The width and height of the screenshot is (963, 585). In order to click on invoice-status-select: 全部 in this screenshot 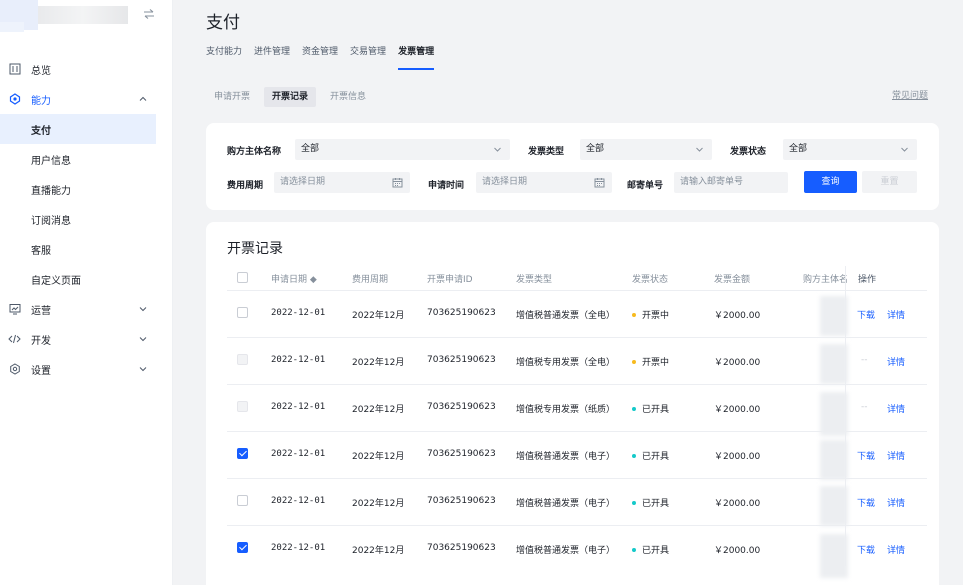, I will do `click(850, 149)`.